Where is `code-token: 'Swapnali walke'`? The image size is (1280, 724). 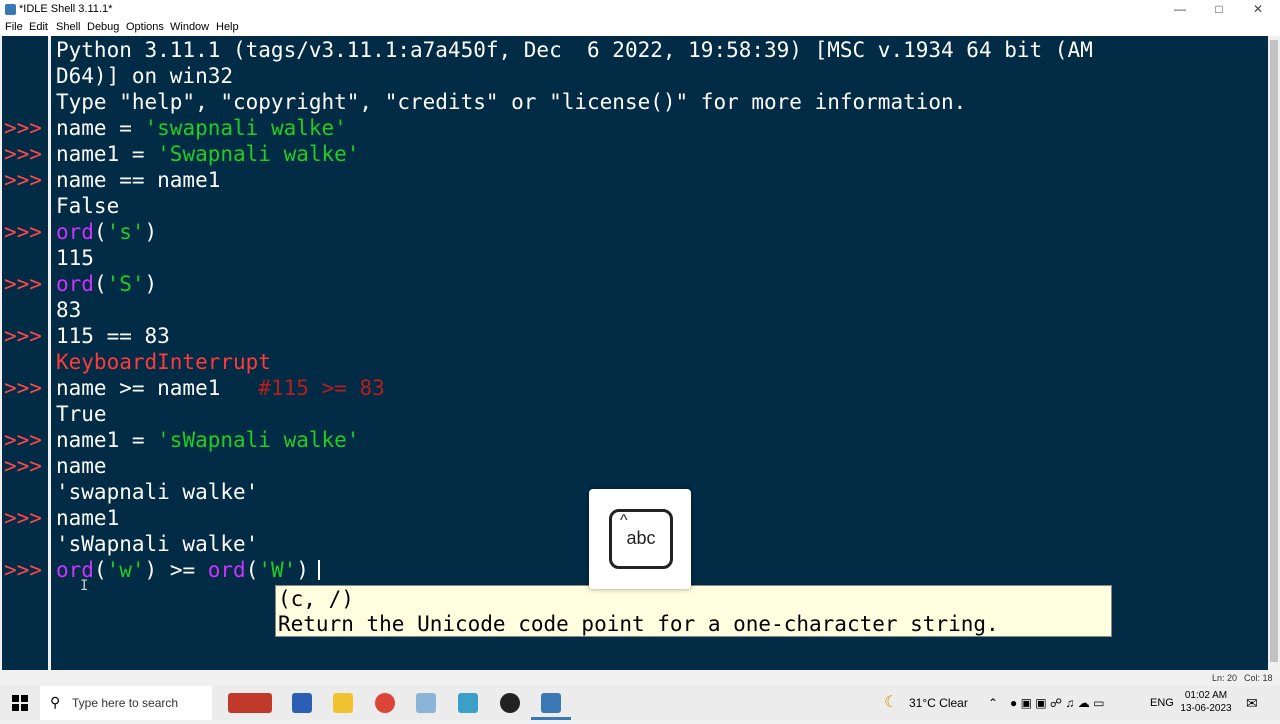
code-token: 'Swapnali walke' is located at coordinates (258, 154).